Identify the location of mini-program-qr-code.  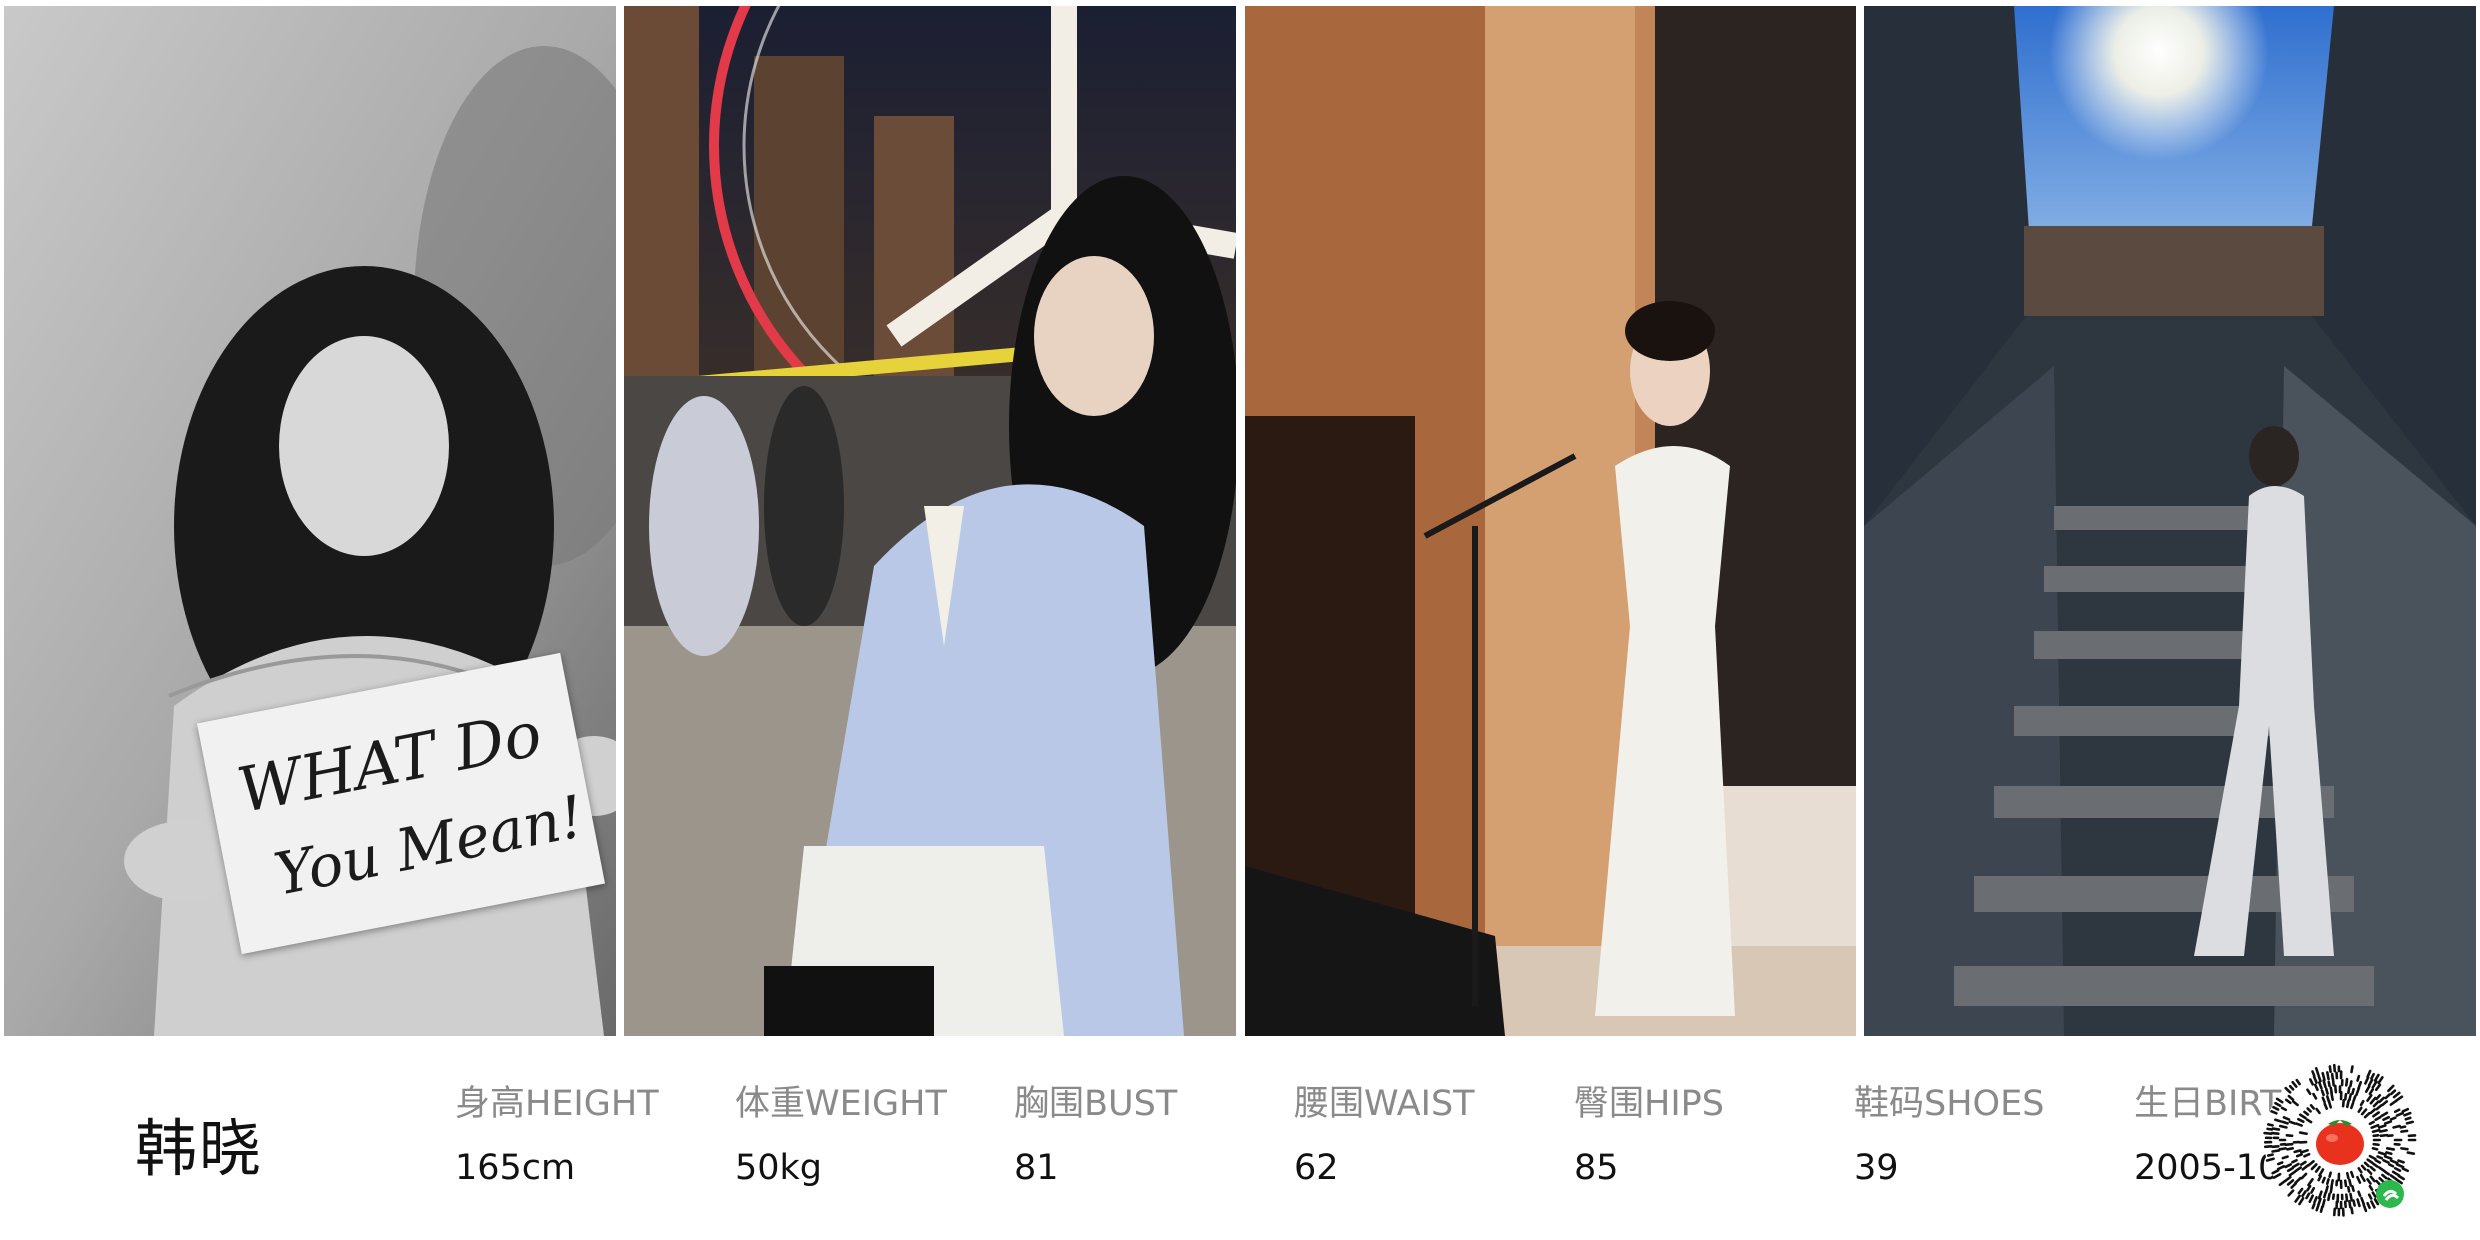
(2340, 1140).